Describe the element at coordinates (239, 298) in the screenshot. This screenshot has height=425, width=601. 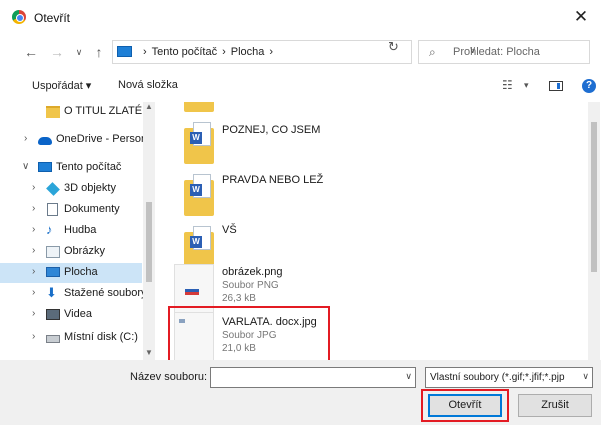
I see `file-size: 26,3 kB` at that location.